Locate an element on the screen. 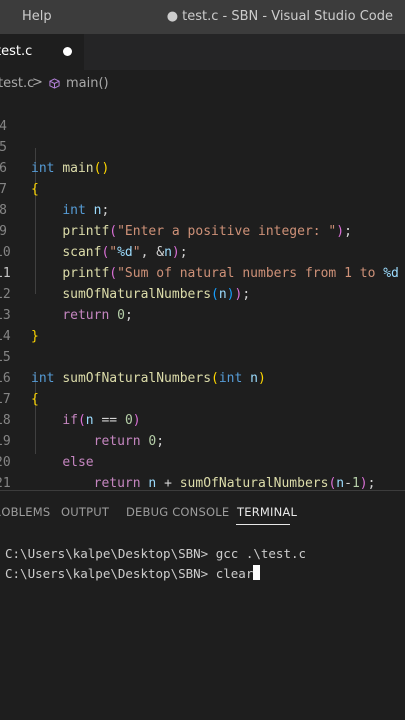 This screenshot has height=720, width=405. code-line: 8 printf("Enter a positive integer: "); is located at coordinates (202, 209).